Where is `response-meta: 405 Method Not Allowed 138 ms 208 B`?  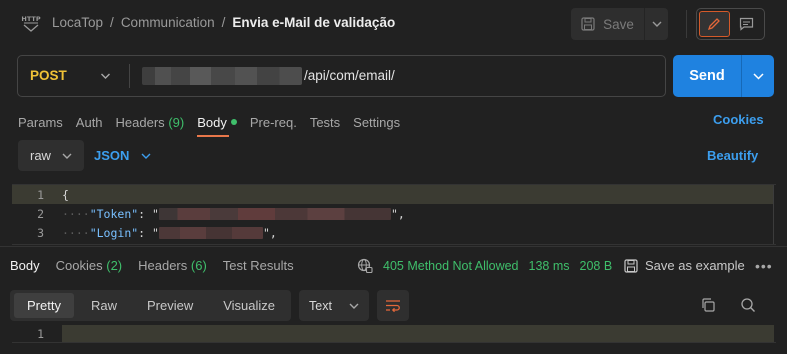
response-meta: 405 Method Not Allowed 138 ms 208 B is located at coordinates (484, 266).